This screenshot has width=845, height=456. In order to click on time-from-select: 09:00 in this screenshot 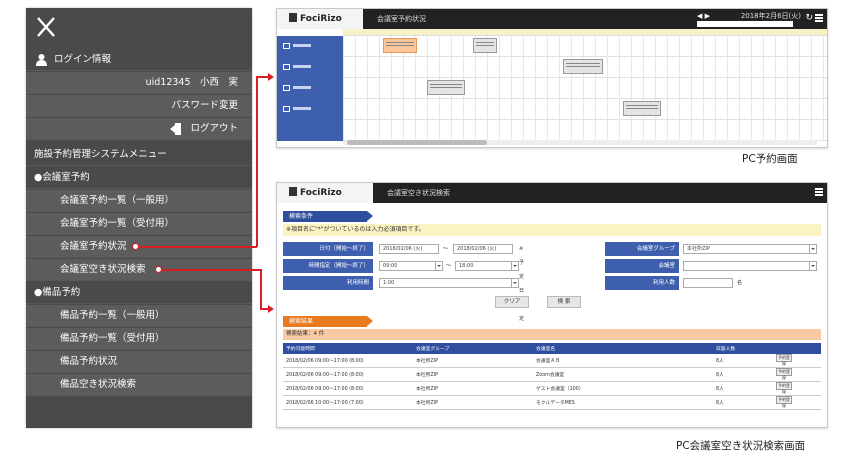, I will do `click(411, 266)`.